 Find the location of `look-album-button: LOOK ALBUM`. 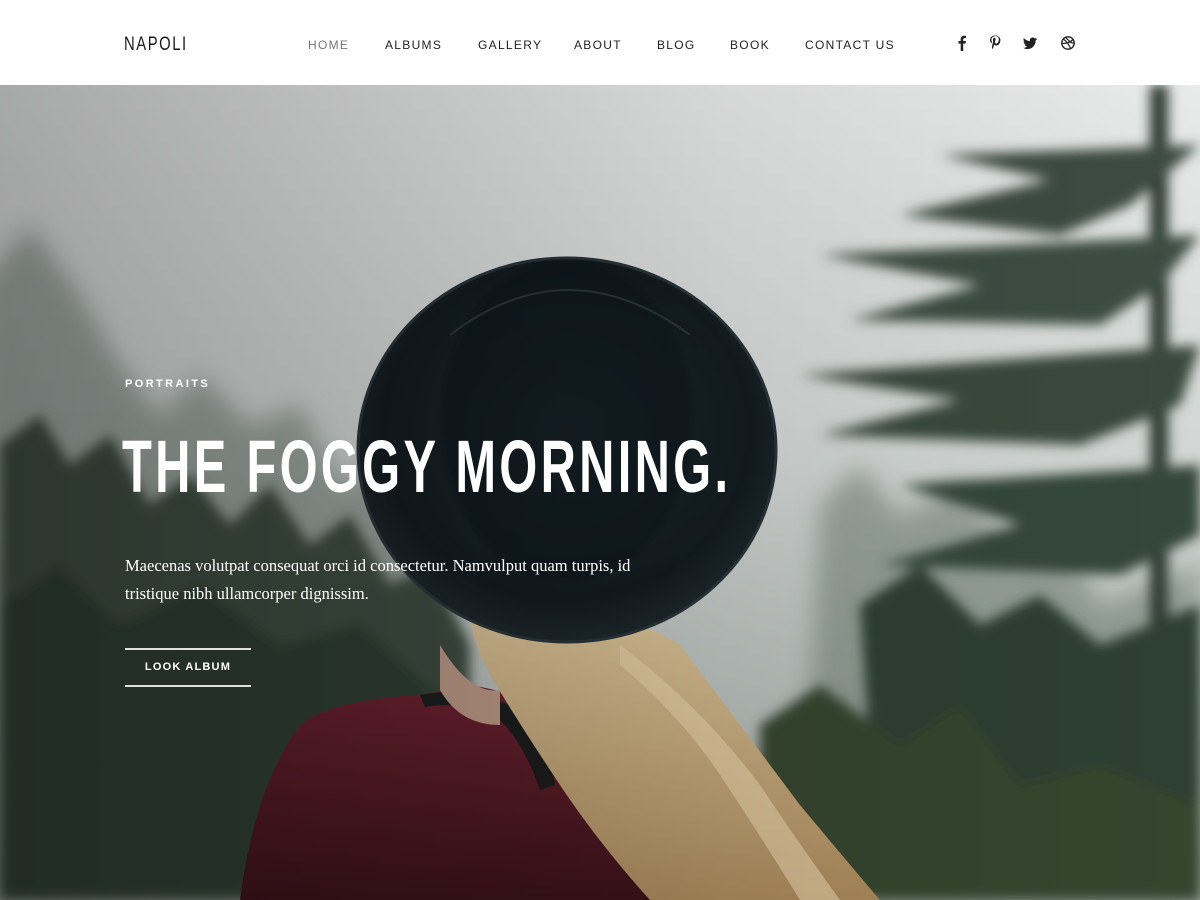

look-album-button: LOOK ALBUM is located at coordinates (188, 667).